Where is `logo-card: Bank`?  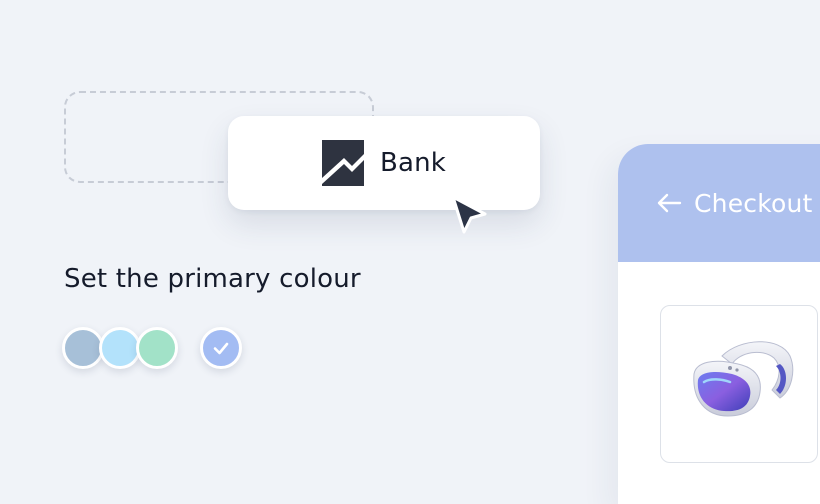
logo-card: Bank is located at coordinates (384, 163).